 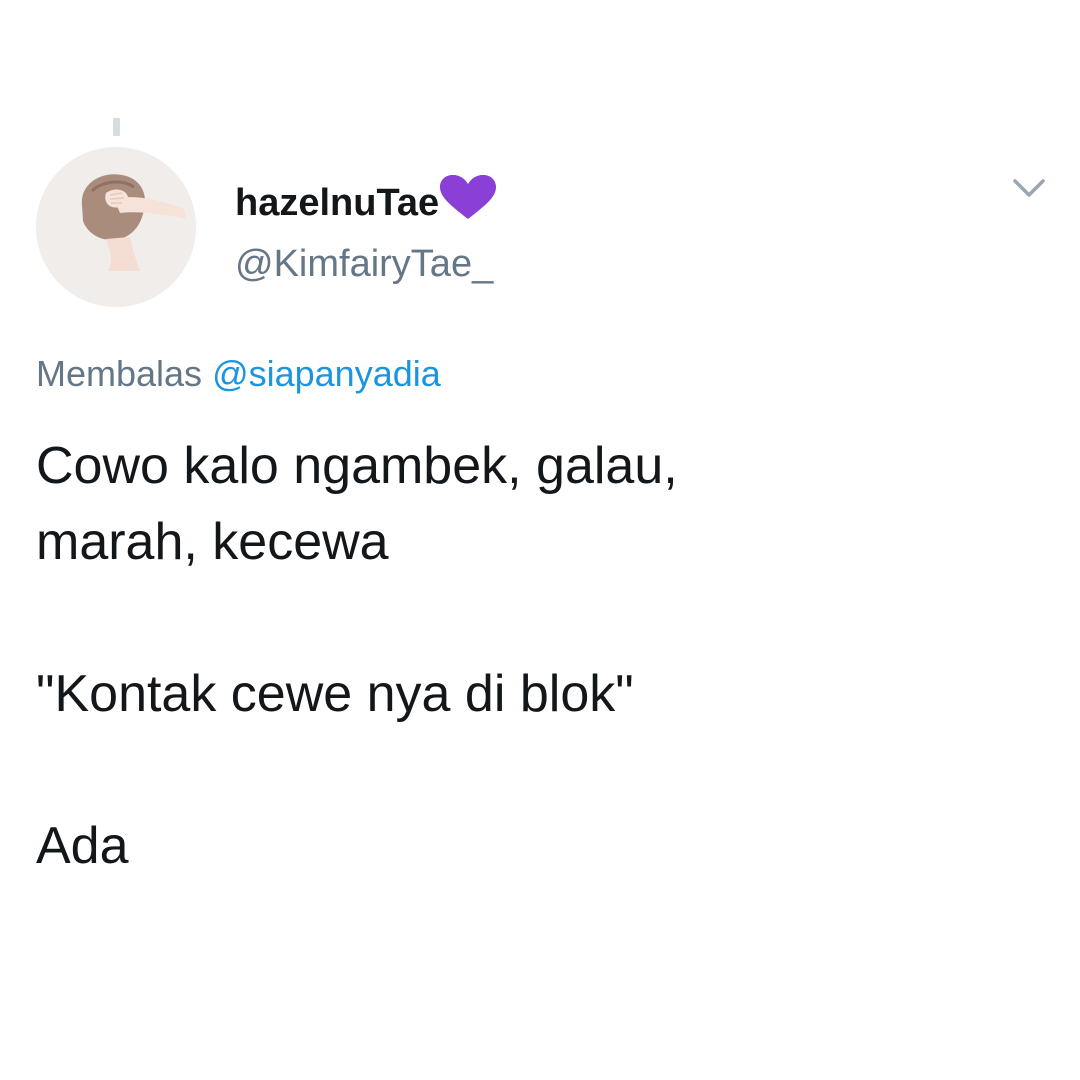 What do you see at coordinates (326, 373) in the screenshot?
I see `reply-mention-link: @siapanyadia` at bounding box center [326, 373].